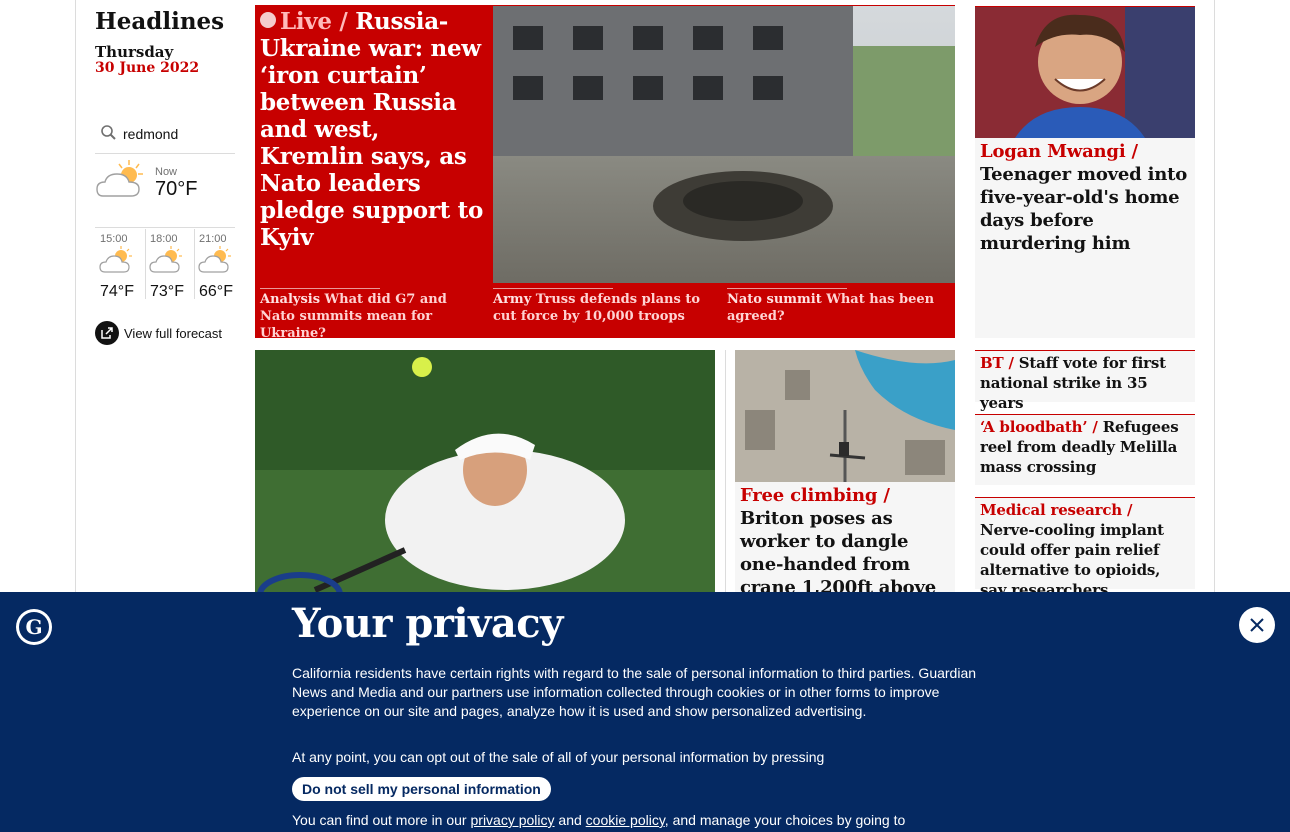 Image resolution: width=1290 pixels, height=832 pixels. What do you see at coordinates (785, 820) in the screenshot?
I see `privacy-more-suffix: , and manage your choices by going to` at bounding box center [785, 820].